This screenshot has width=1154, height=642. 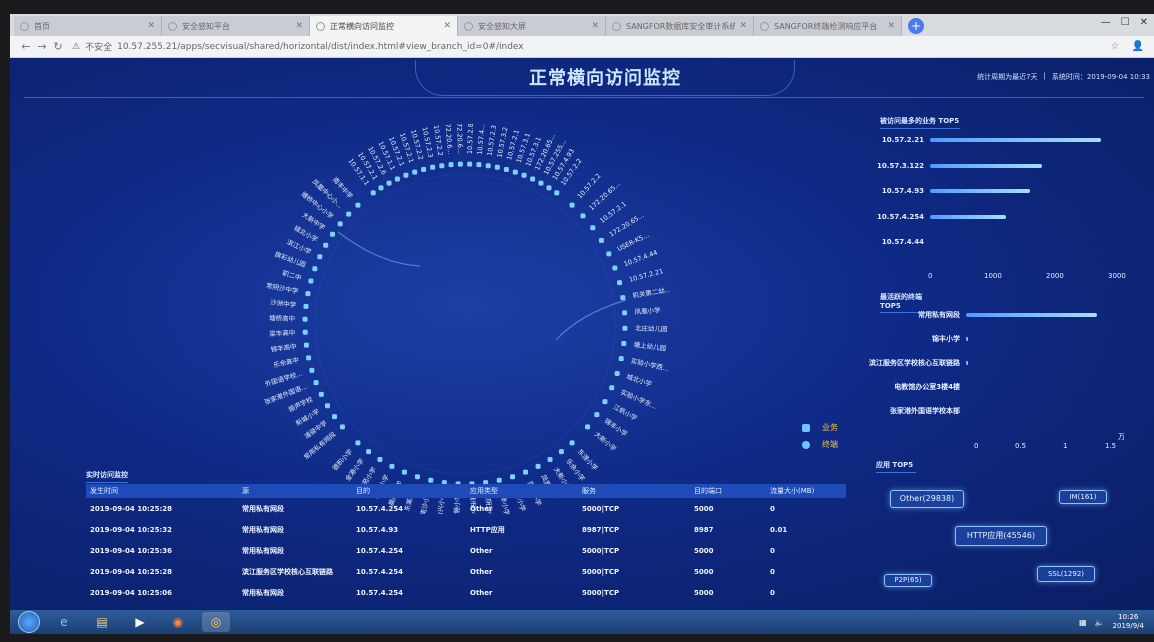 What do you see at coordinates (895, 339) in the screenshot?
I see `bar-row: 锦丰小学` at bounding box center [895, 339].